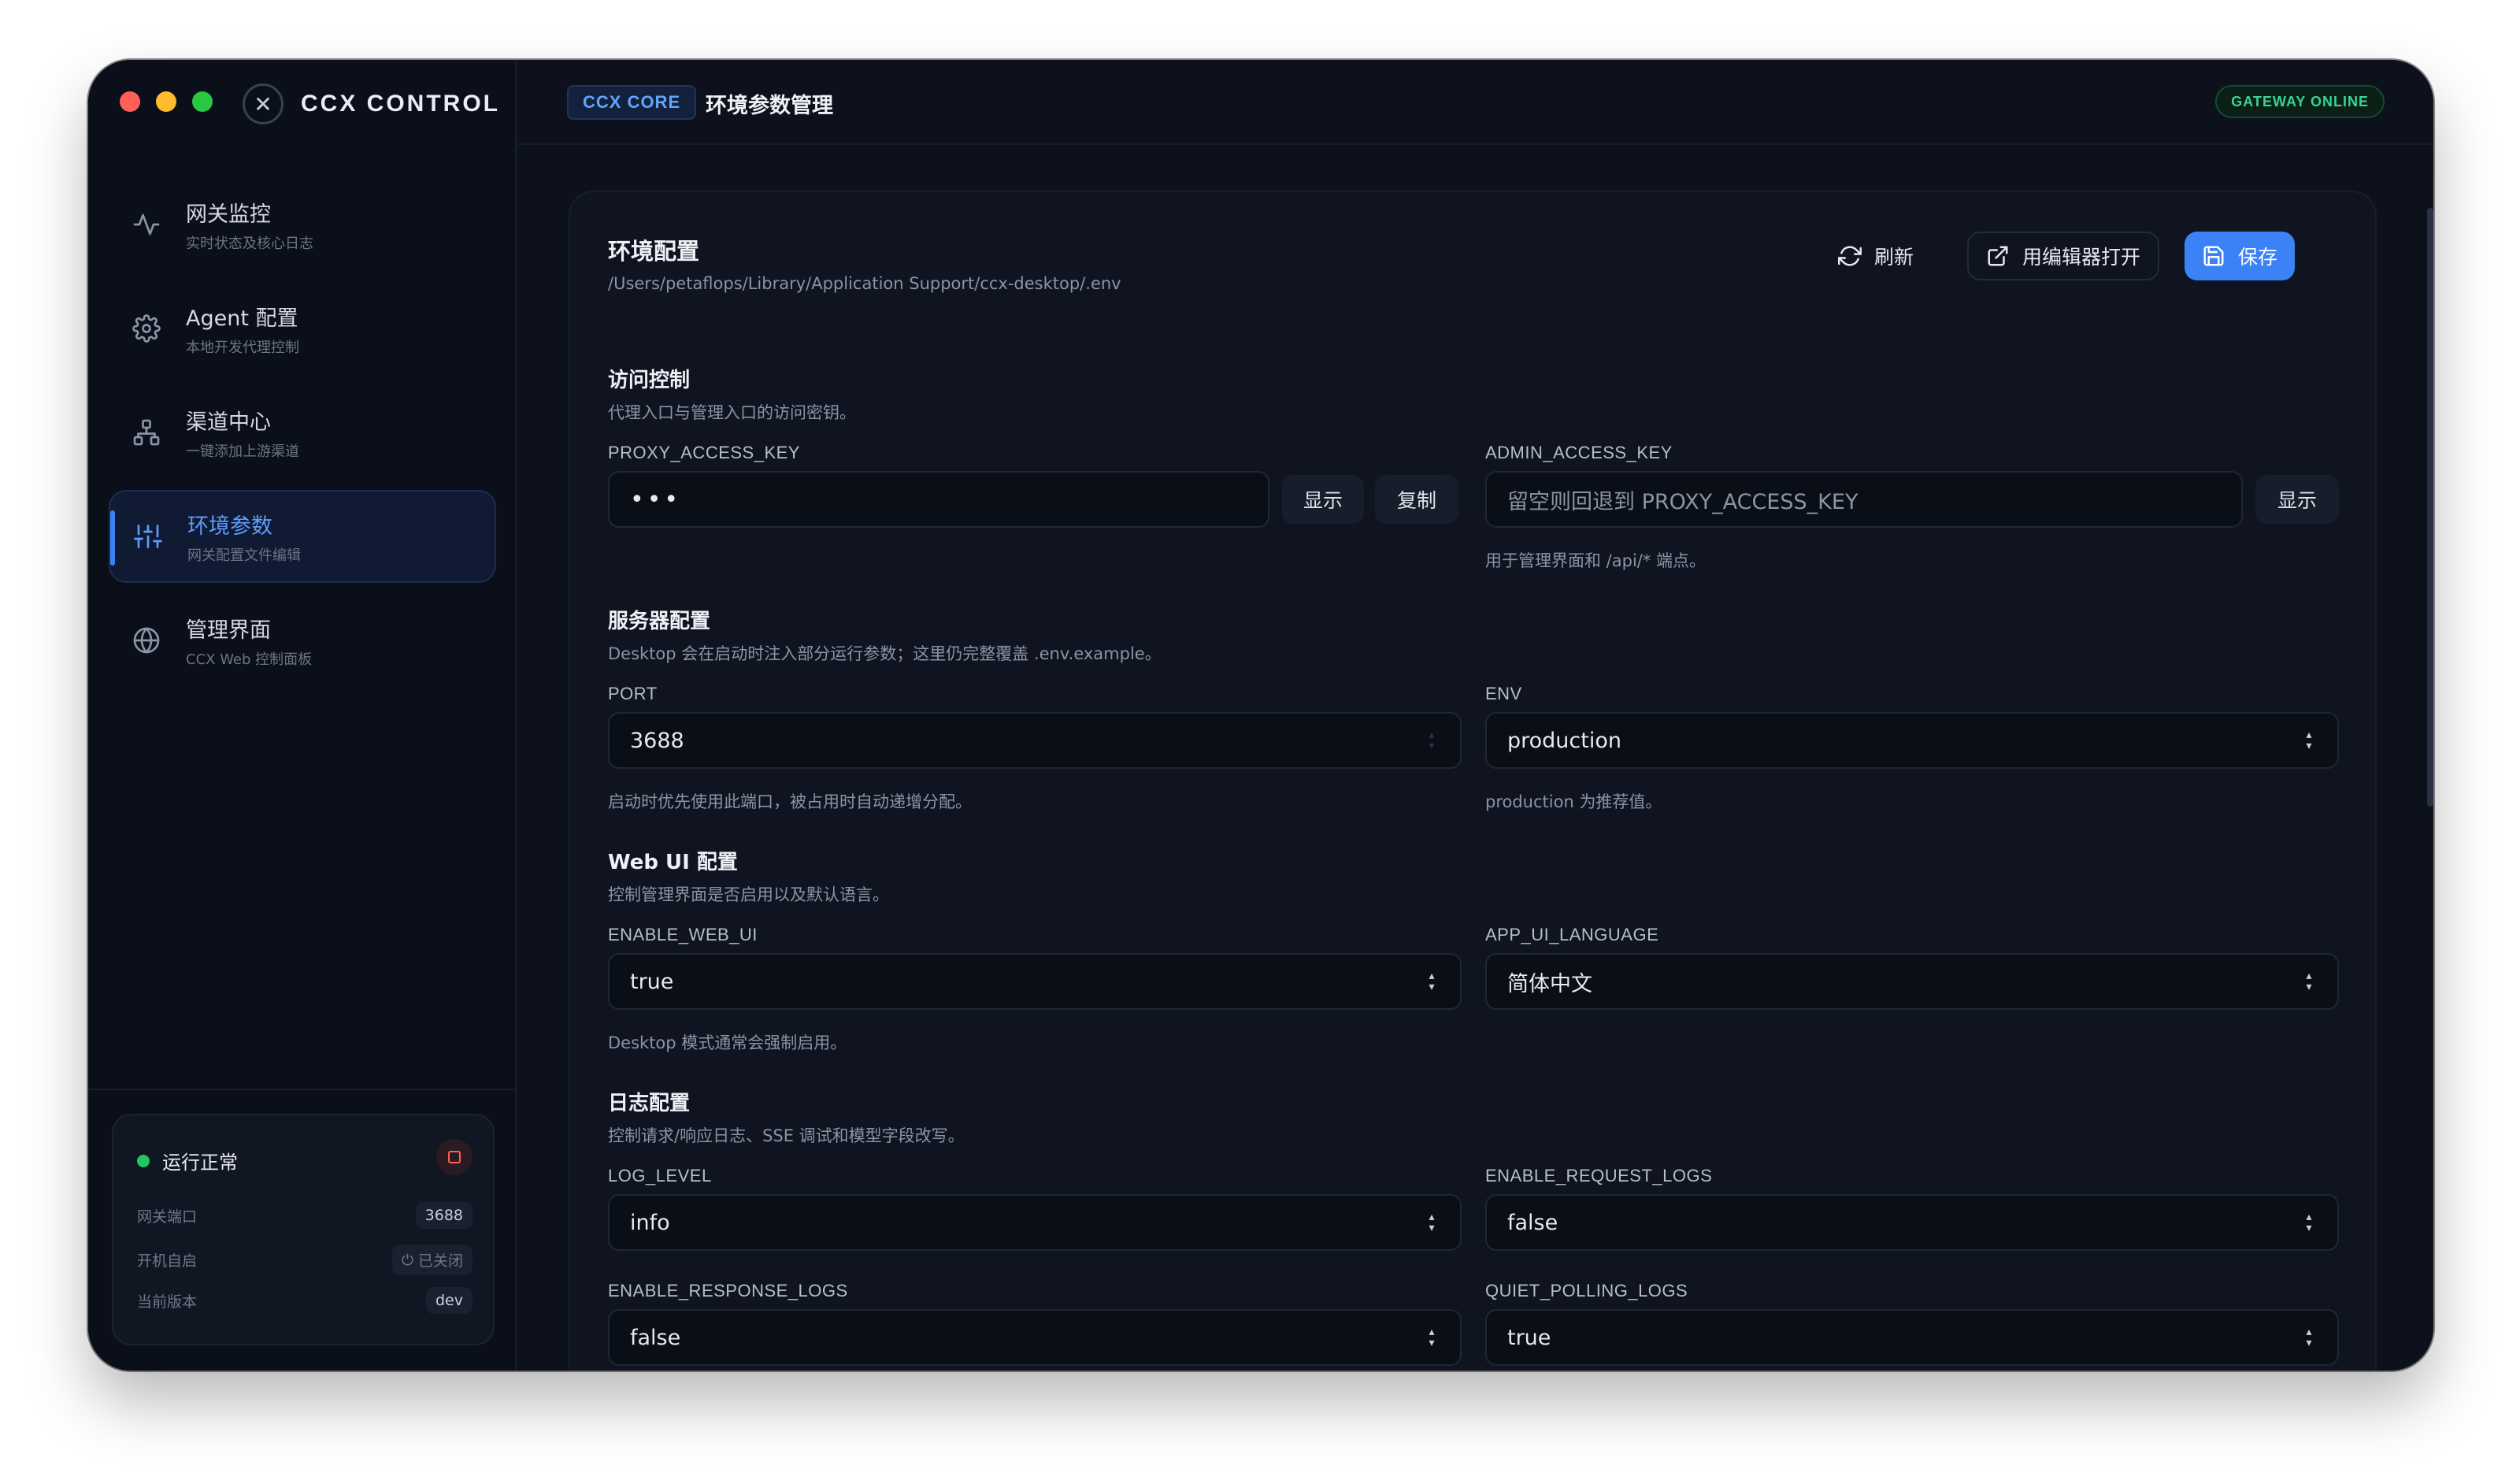  I want to click on section-title-server: 服务器配置, so click(659, 621).